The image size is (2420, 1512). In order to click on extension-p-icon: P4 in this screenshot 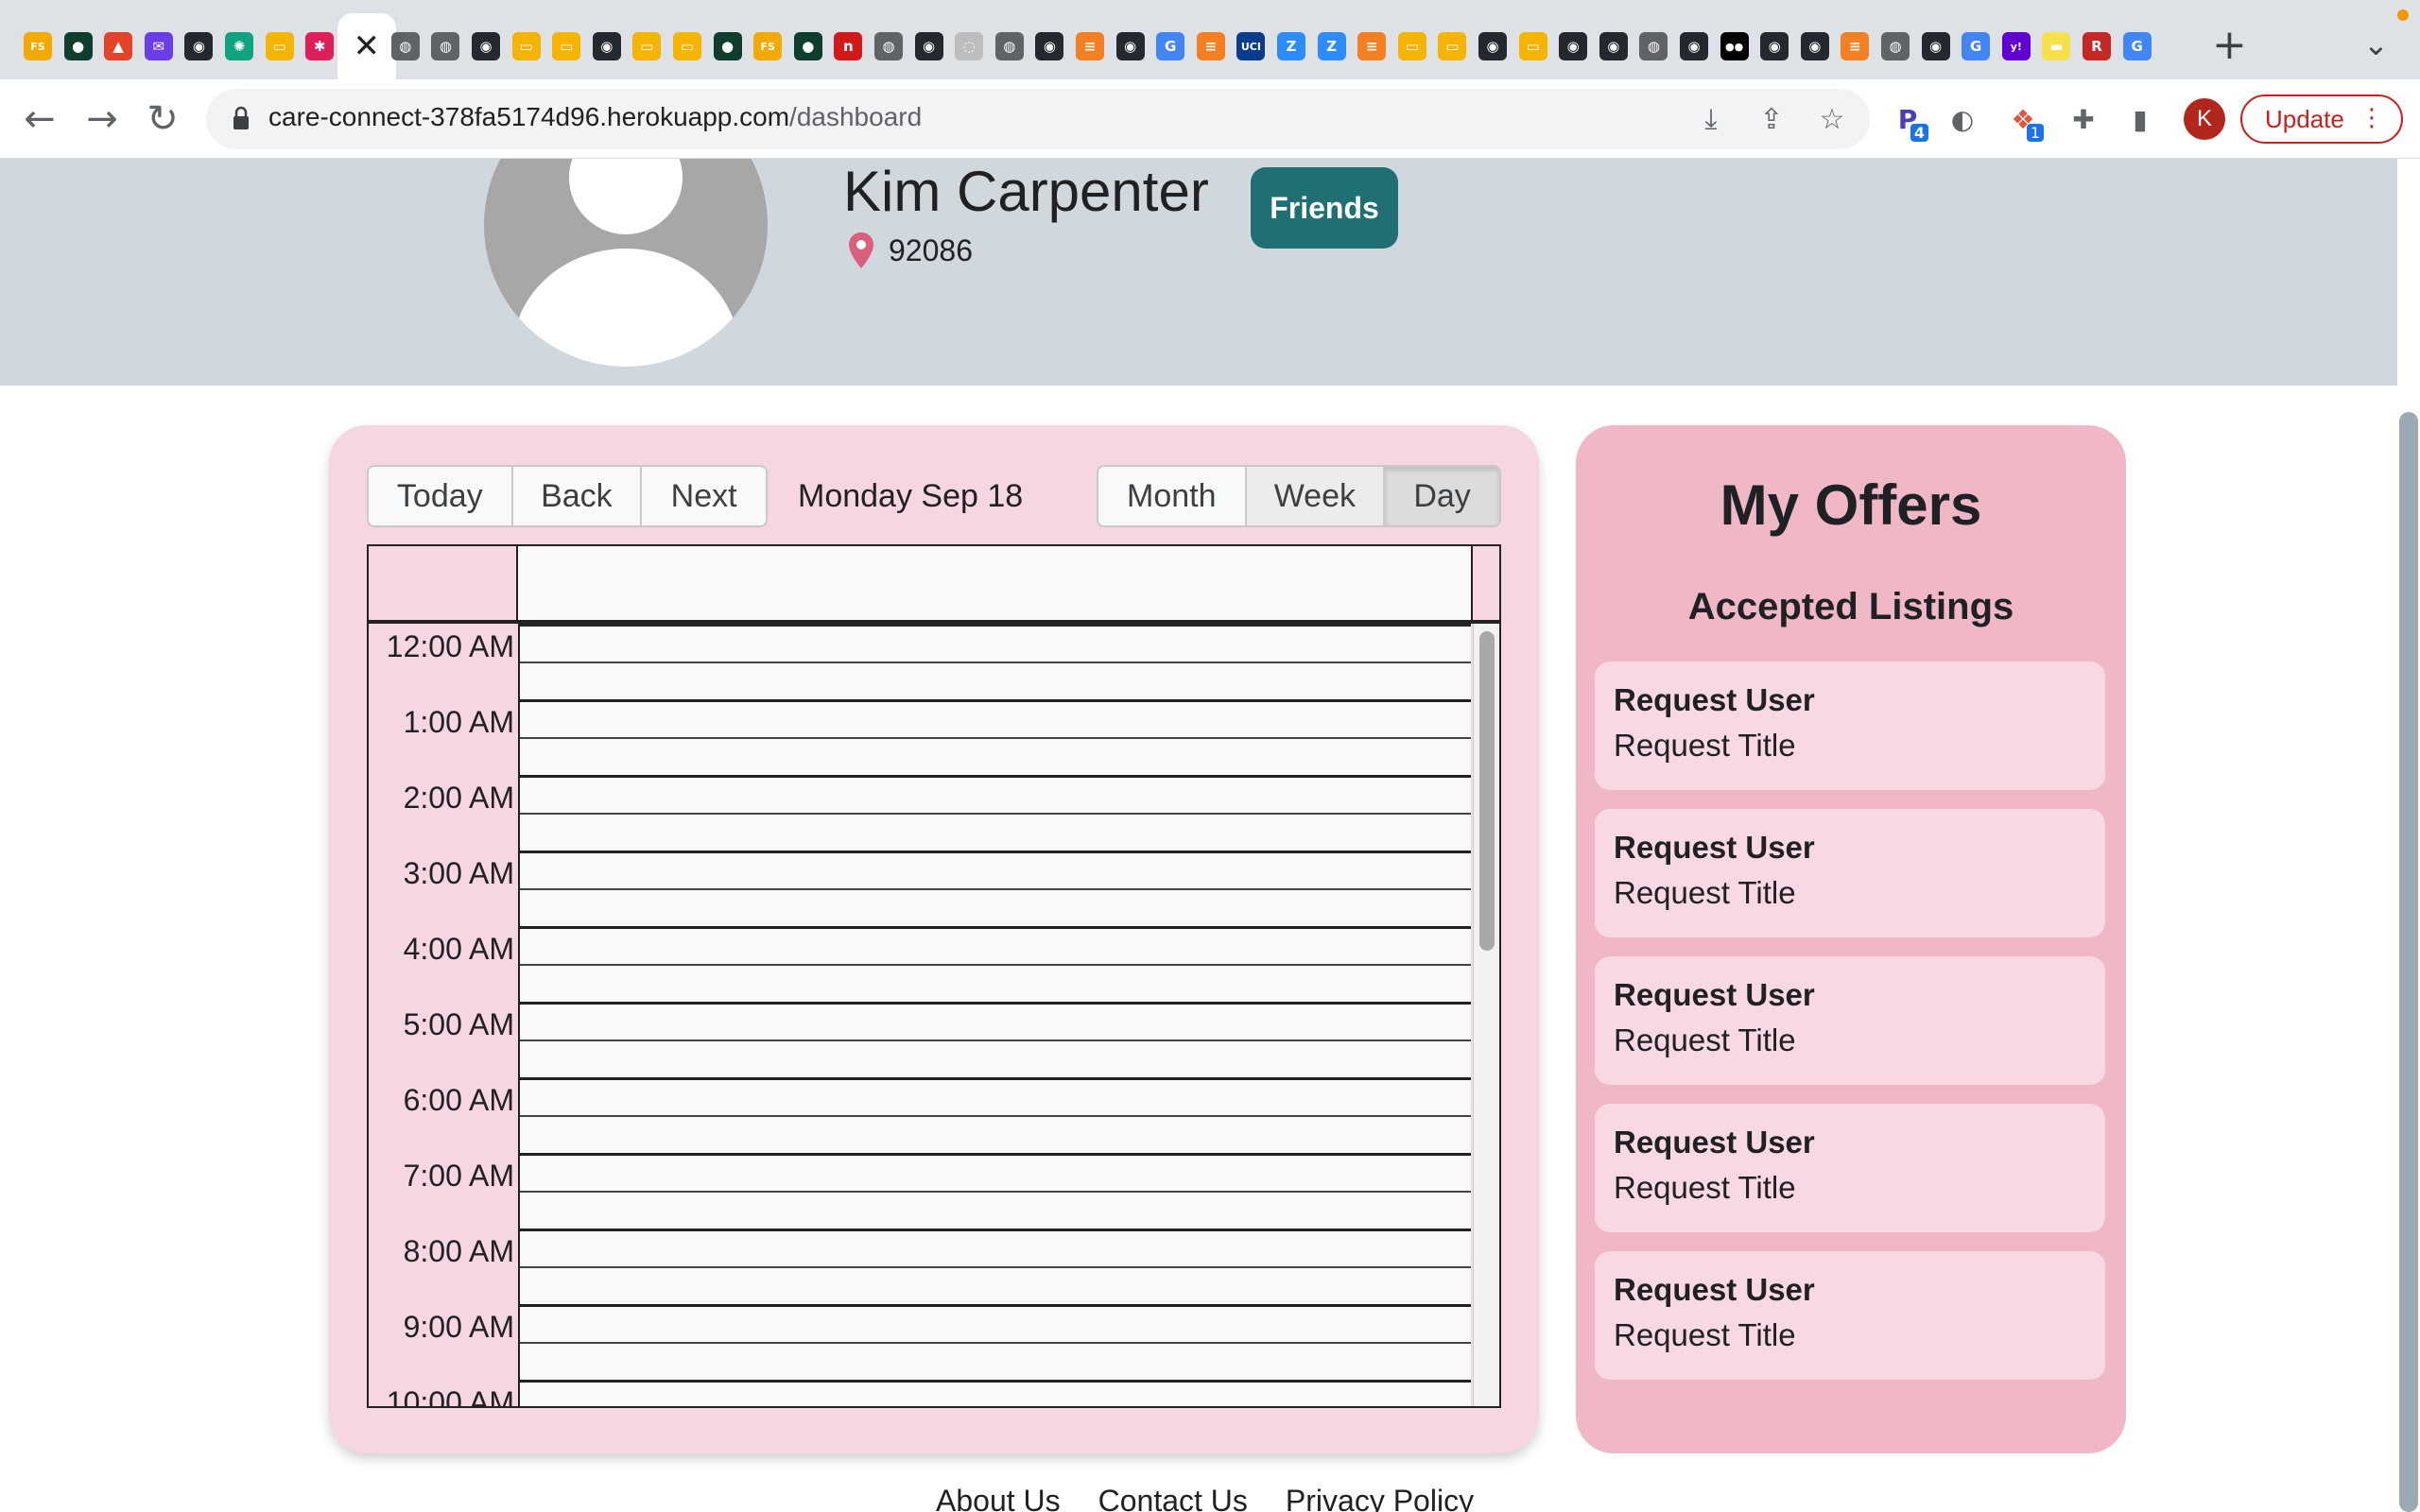, I will do `click(1908, 121)`.